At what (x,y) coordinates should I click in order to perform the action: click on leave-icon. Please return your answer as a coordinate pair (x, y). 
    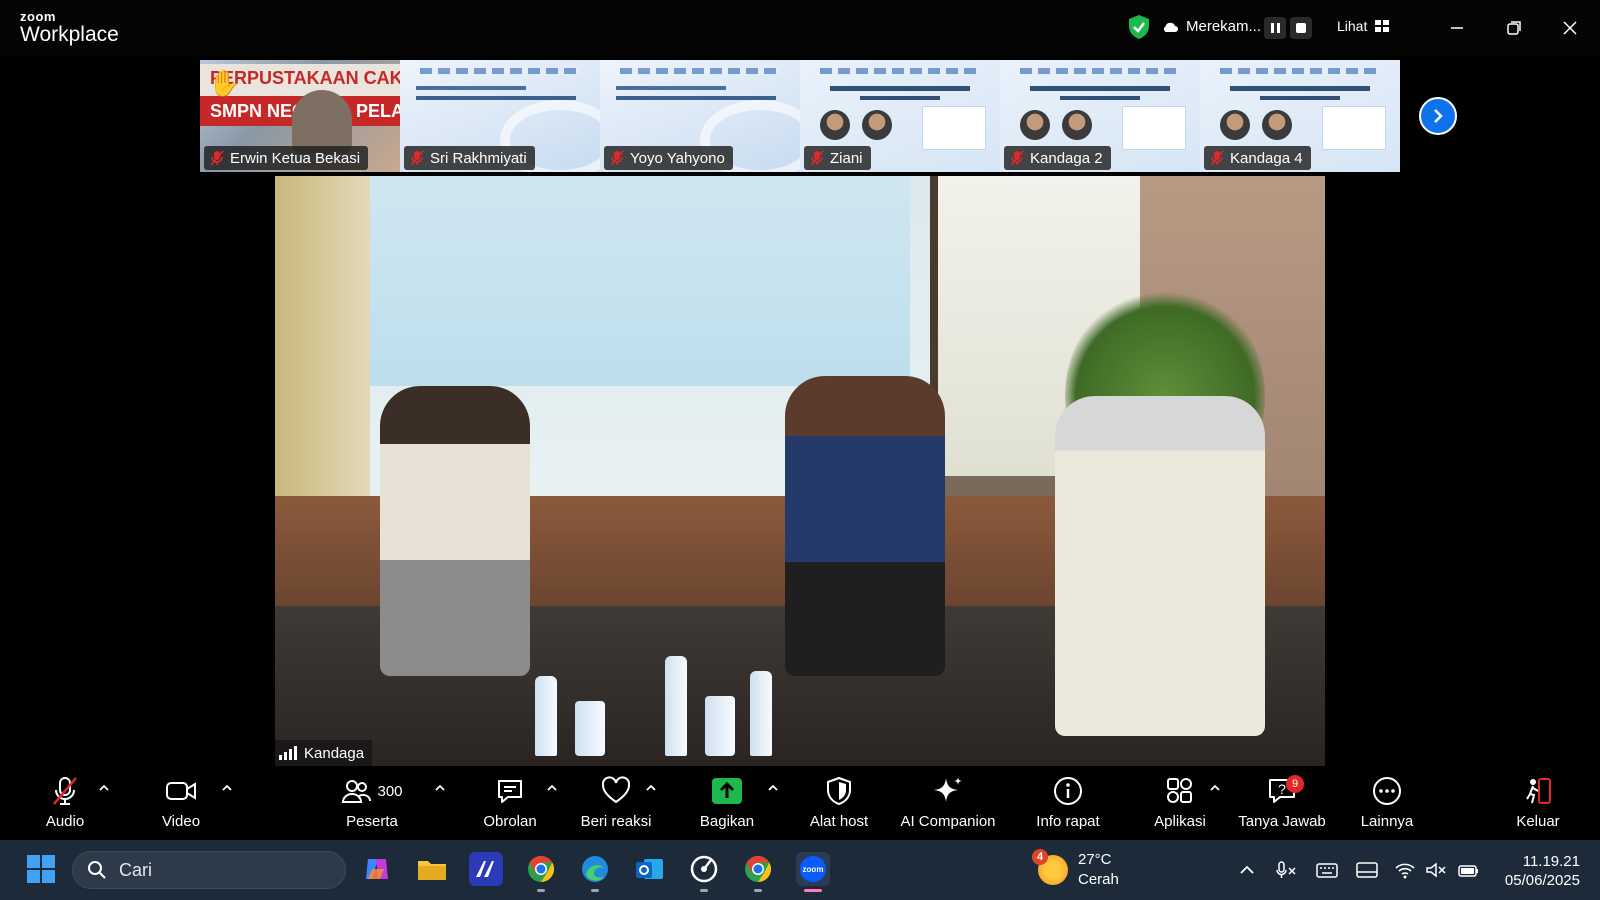
    Looking at the image, I should click on (1538, 791).